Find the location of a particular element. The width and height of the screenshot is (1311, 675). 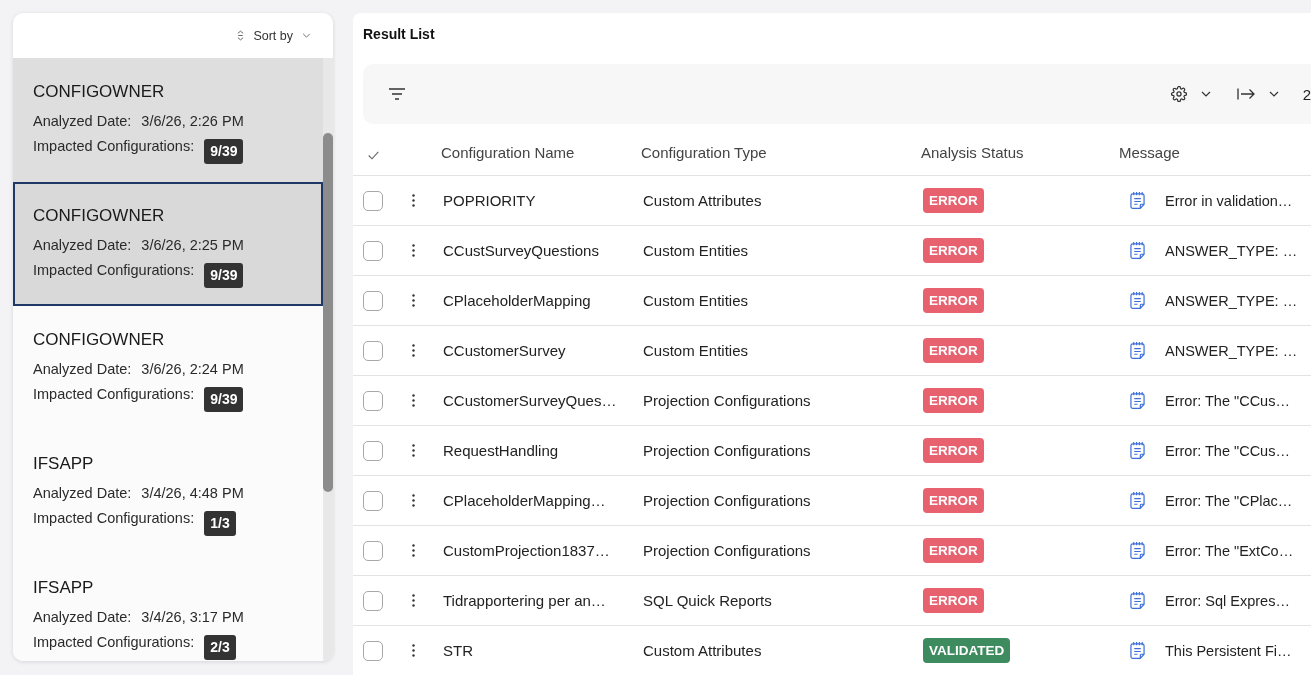

count-badge: 2/3 is located at coordinates (220, 647).